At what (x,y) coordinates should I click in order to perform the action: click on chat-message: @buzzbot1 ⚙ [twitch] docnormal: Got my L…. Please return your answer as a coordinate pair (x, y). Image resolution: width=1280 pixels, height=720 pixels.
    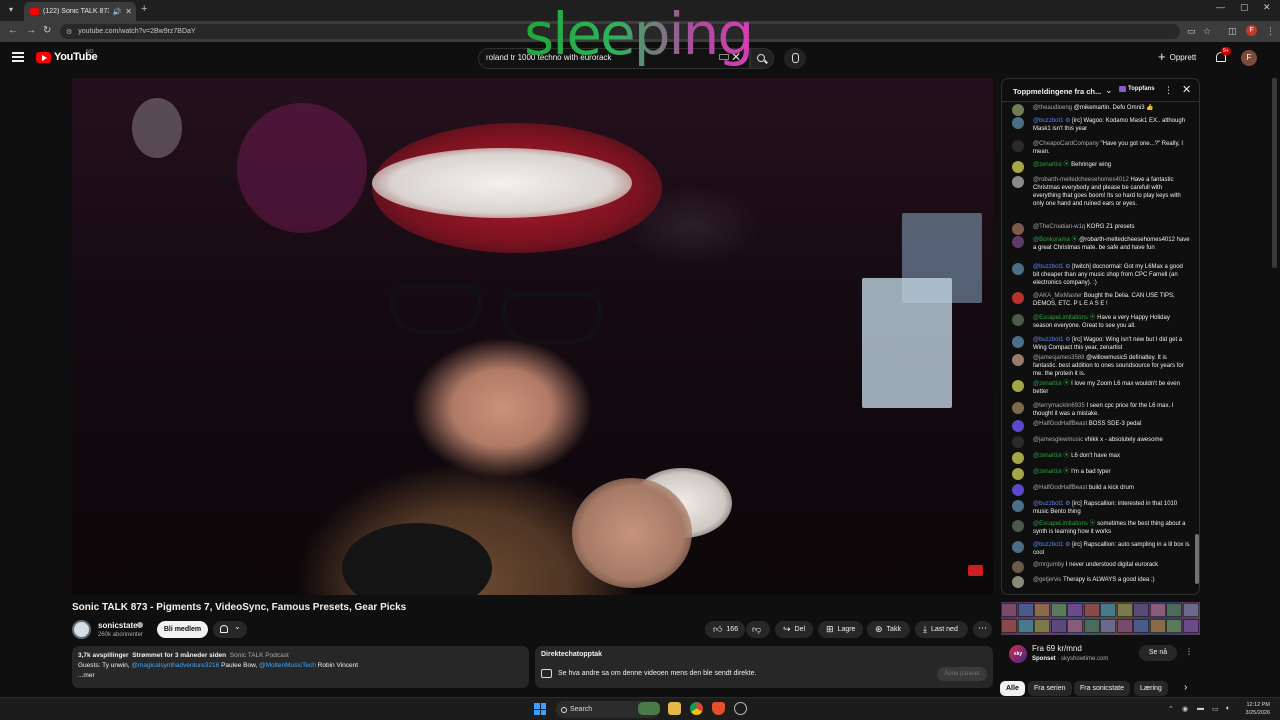
    Looking at the image, I should click on (1101, 275).